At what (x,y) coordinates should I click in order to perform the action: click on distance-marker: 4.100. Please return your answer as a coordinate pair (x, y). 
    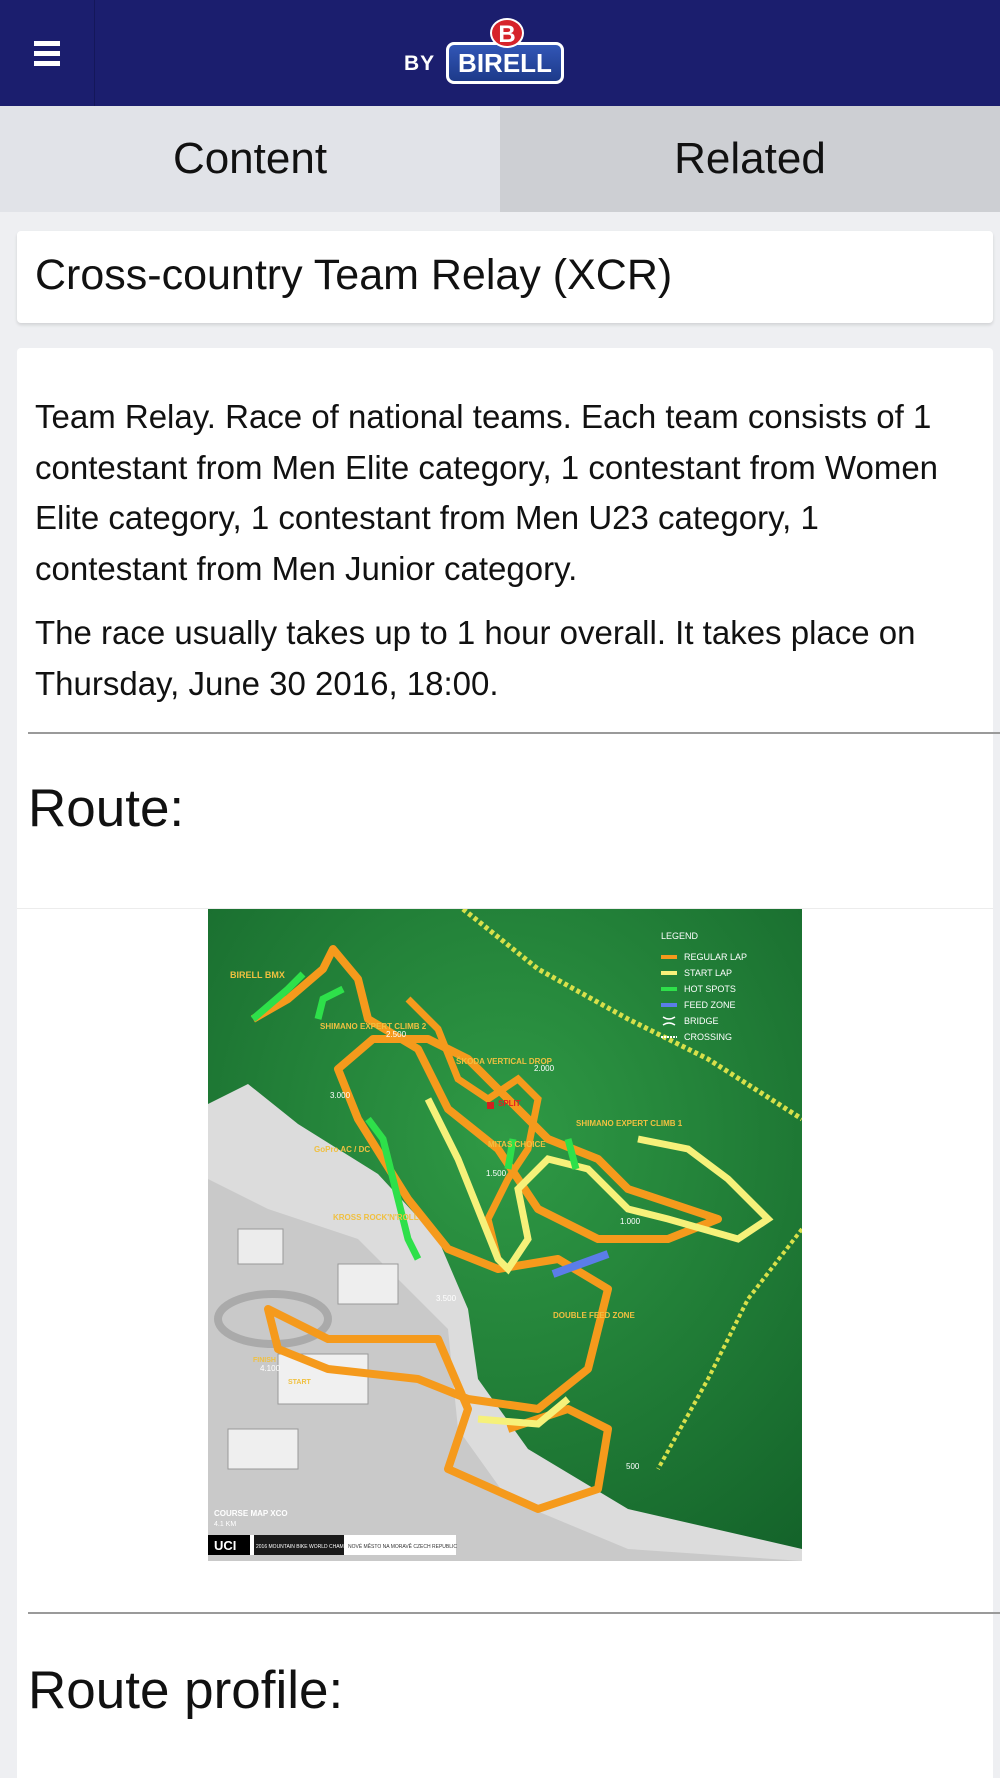
    Looking at the image, I should click on (270, 1368).